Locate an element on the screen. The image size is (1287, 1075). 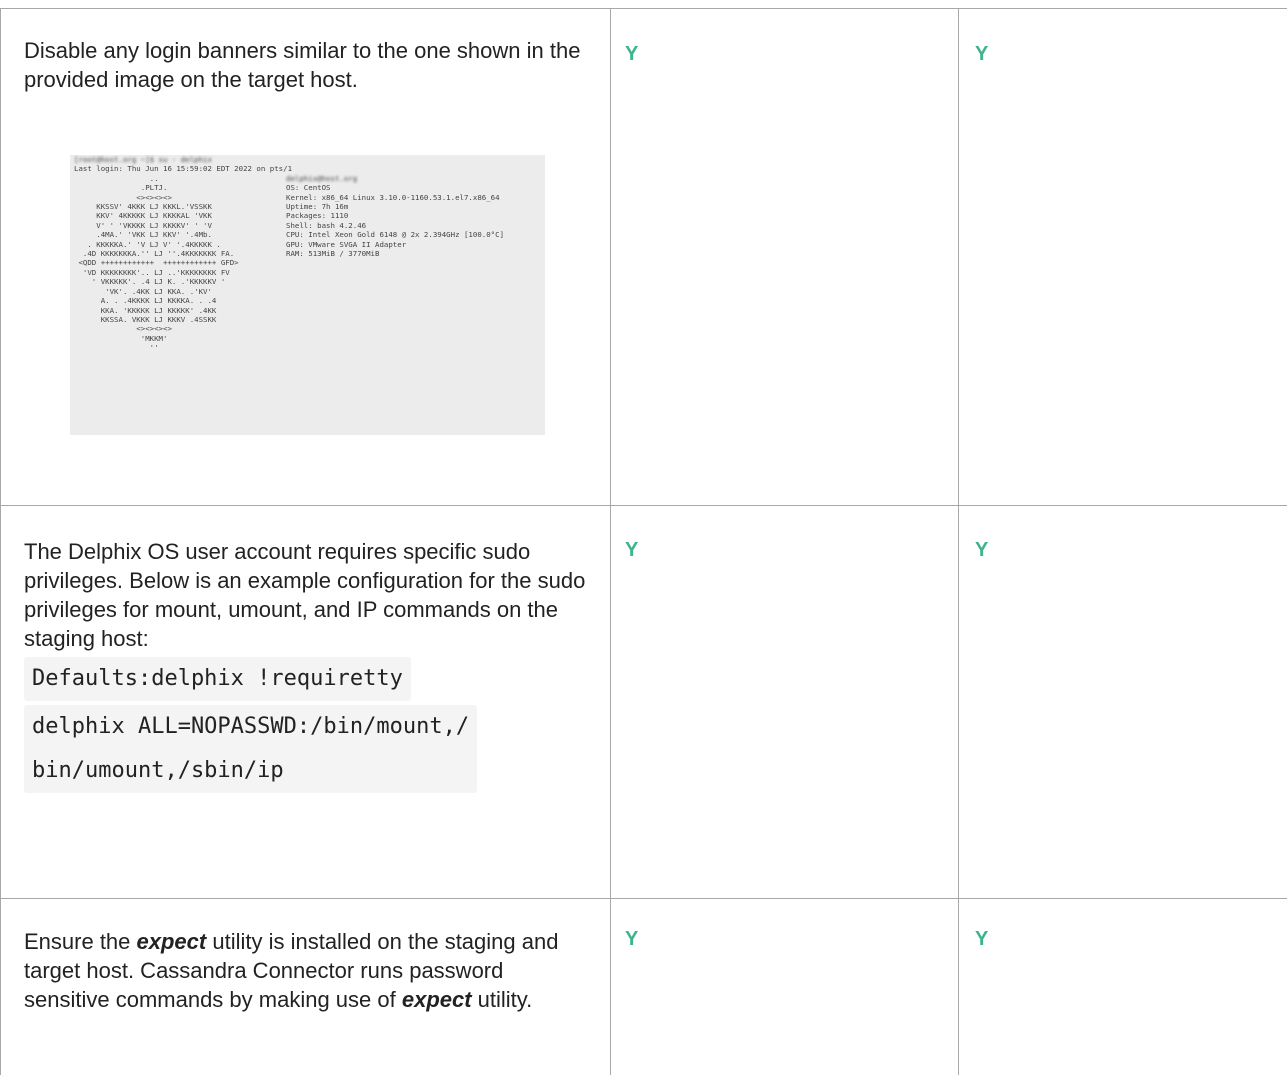
table-border-top is located at coordinates (643, 8).